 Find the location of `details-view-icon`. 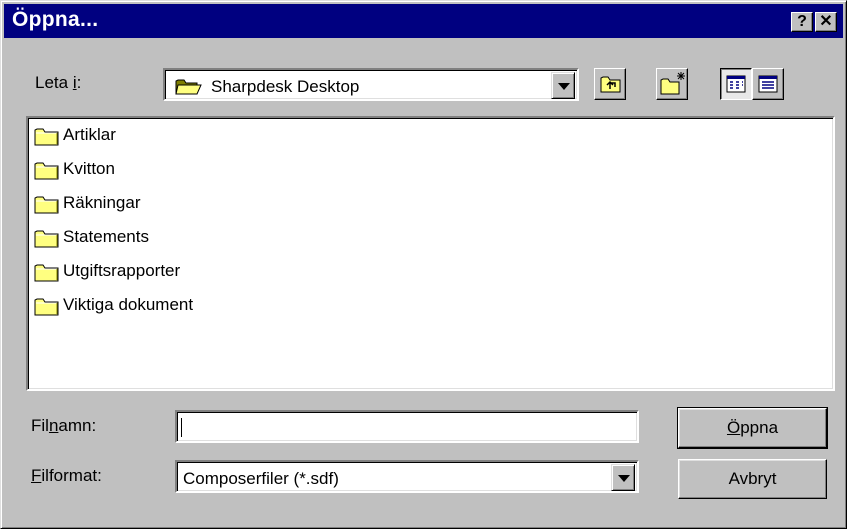

details-view-icon is located at coordinates (768, 84).